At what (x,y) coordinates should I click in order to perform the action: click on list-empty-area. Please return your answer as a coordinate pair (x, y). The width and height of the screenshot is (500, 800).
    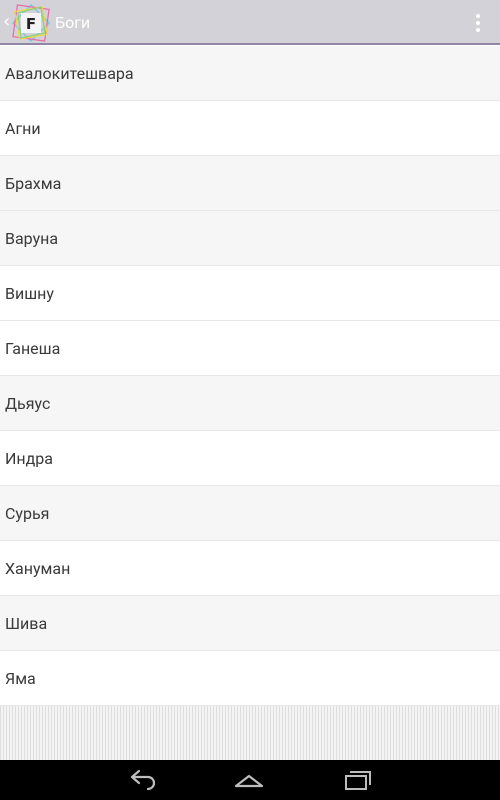
    Looking at the image, I should click on (250, 733).